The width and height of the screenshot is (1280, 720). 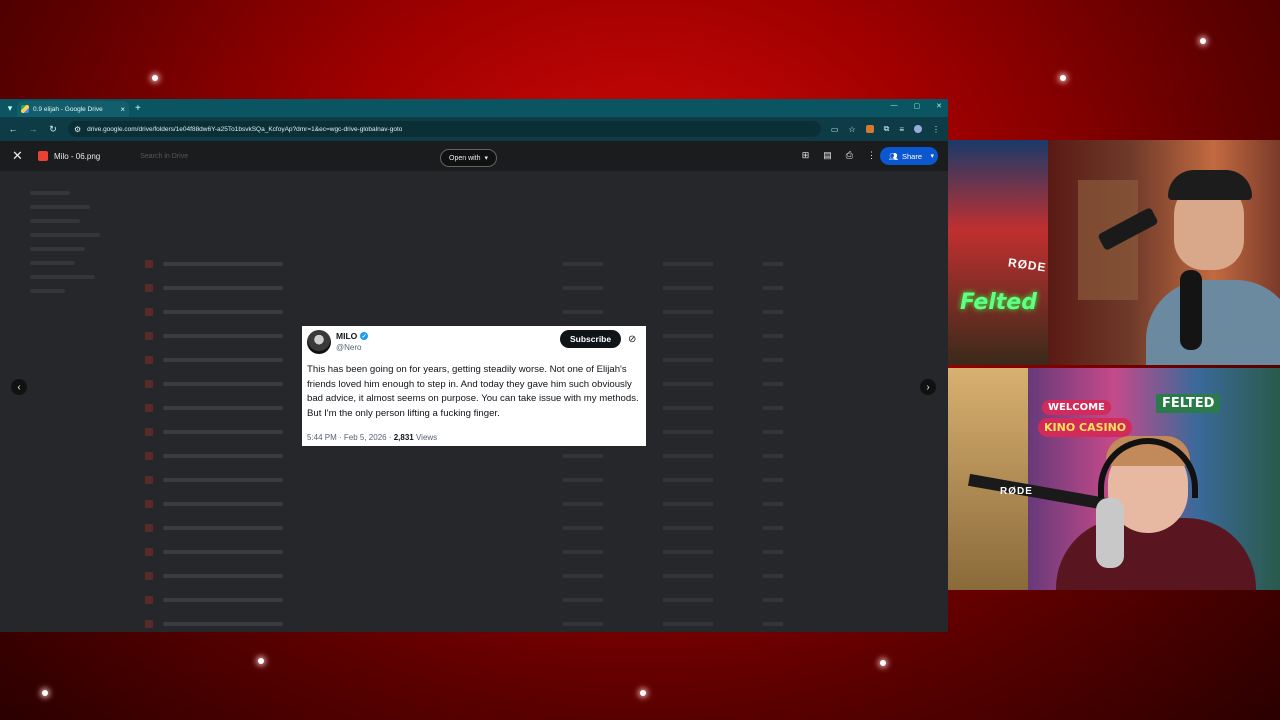 I want to click on print-icon: ⎙, so click(x=849, y=155).